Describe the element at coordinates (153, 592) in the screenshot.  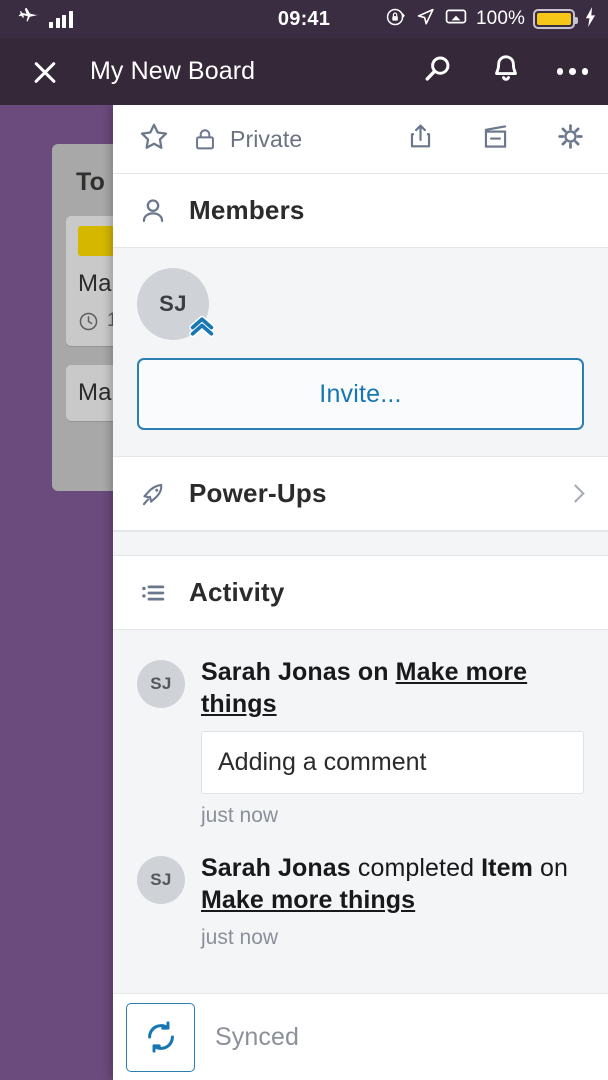
I see `activity-list-icon` at that location.